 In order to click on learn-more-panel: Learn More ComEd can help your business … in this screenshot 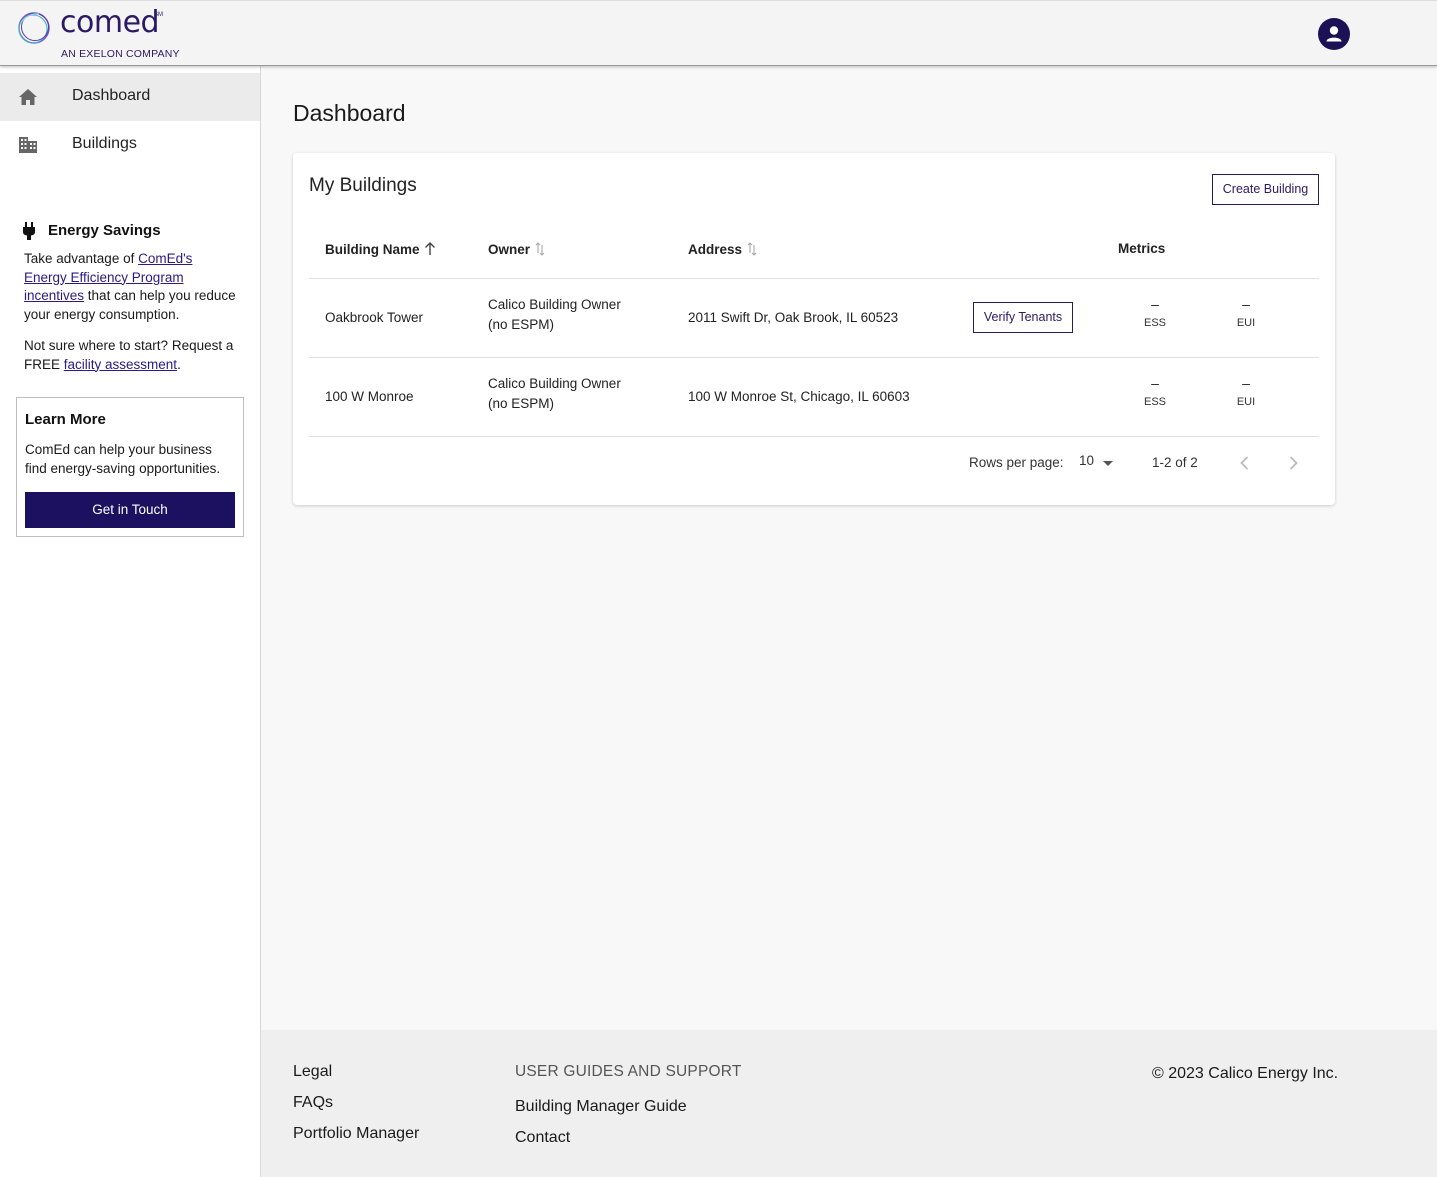, I will do `click(130, 467)`.